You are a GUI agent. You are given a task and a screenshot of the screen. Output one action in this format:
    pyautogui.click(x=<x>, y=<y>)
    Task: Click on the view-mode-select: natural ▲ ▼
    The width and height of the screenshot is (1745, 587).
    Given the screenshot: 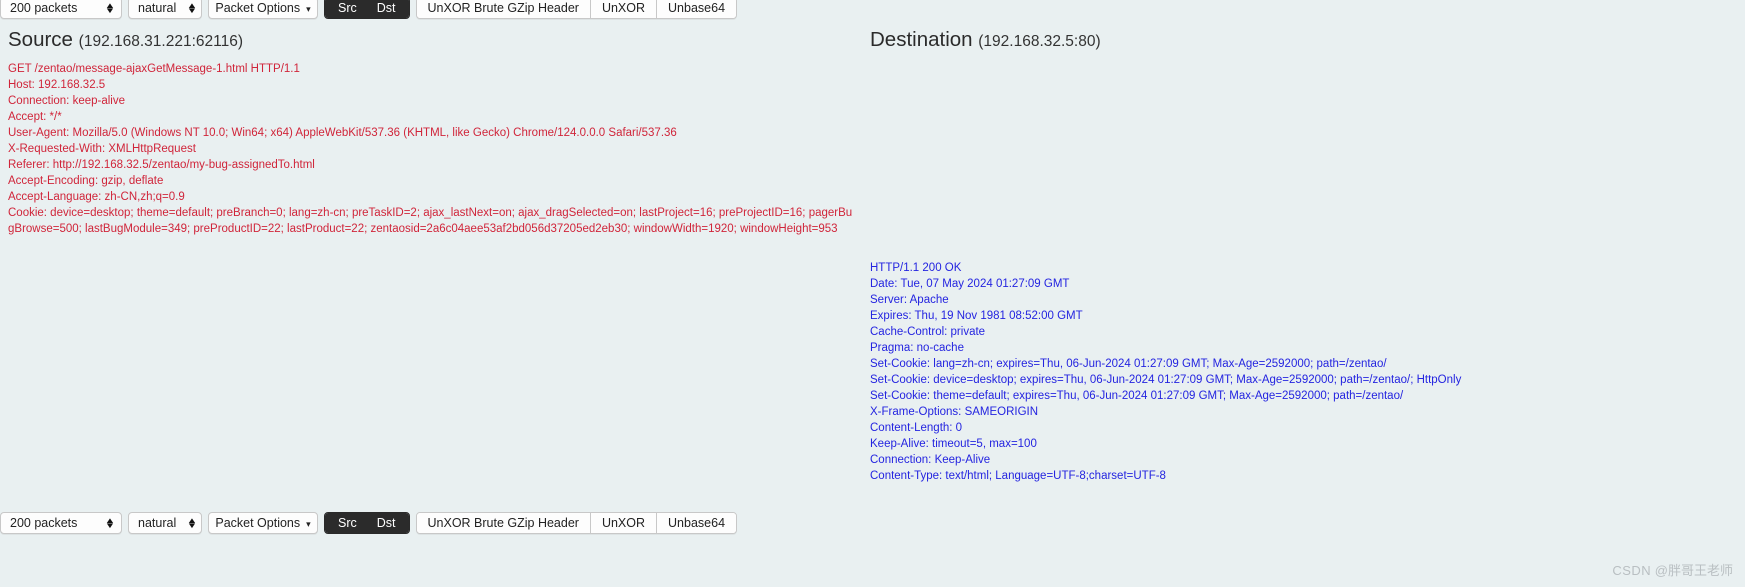 What is the action you would take?
    pyautogui.click(x=165, y=9)
    